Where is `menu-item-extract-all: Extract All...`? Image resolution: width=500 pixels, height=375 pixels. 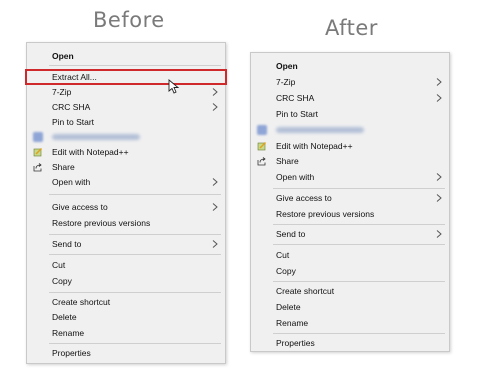 menu-item-extract-all: Extract All... is located at coordinates (126, 77).